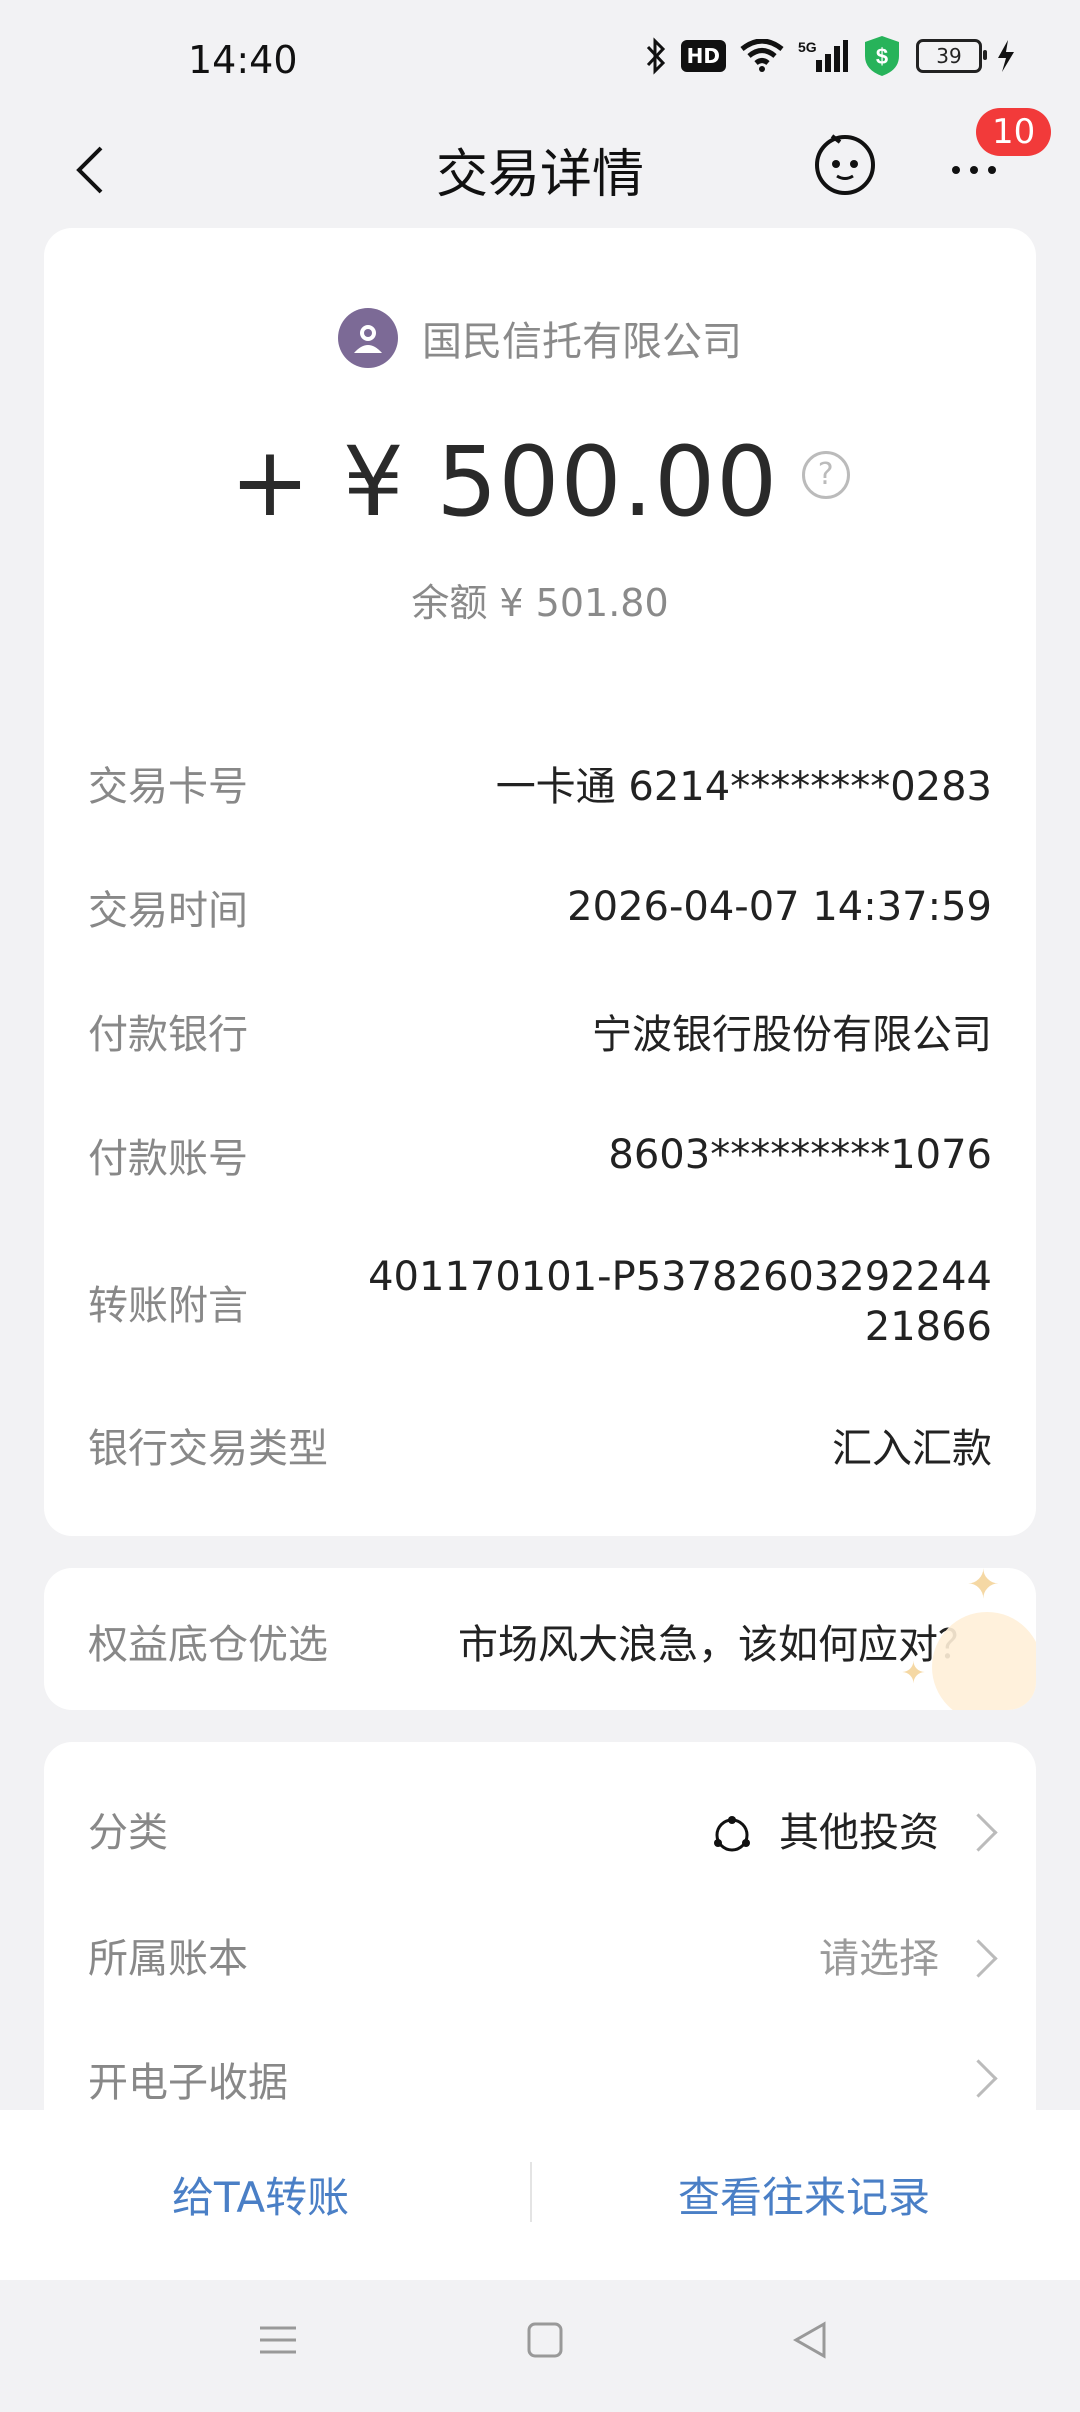 This screenshot has height=2412, width=1080. What do you see at coordinates (762, 55) in the screenshot?
I see `wifi-icon` at bounding box center [762, 55].